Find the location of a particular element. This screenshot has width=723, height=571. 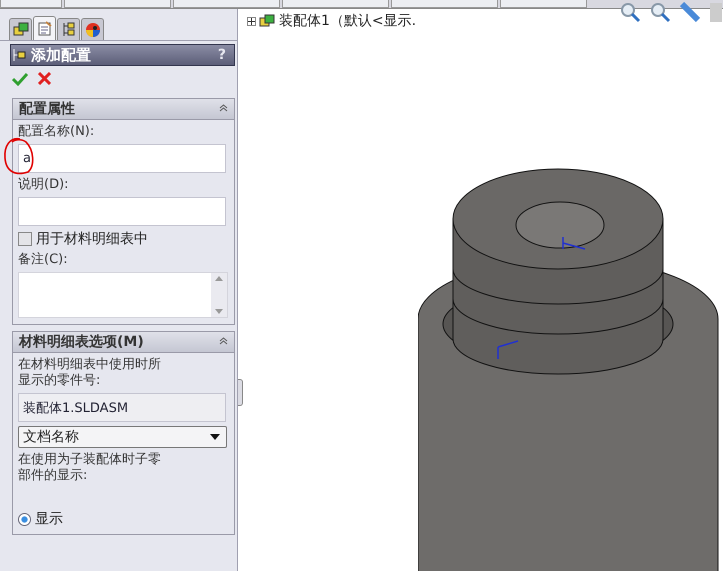

radio-button: 显示 is located at coordinates (123, 519).